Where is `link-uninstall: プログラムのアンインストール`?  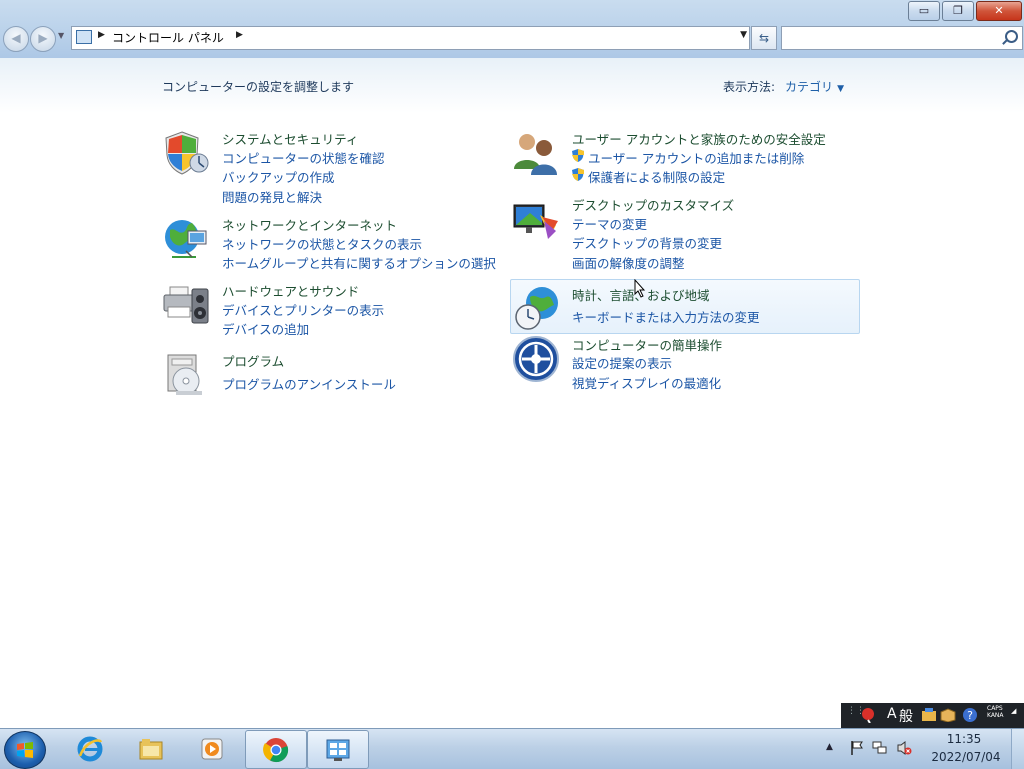
link-uninstall: プログラムのアンインストール is located at coordinates (309, 383).